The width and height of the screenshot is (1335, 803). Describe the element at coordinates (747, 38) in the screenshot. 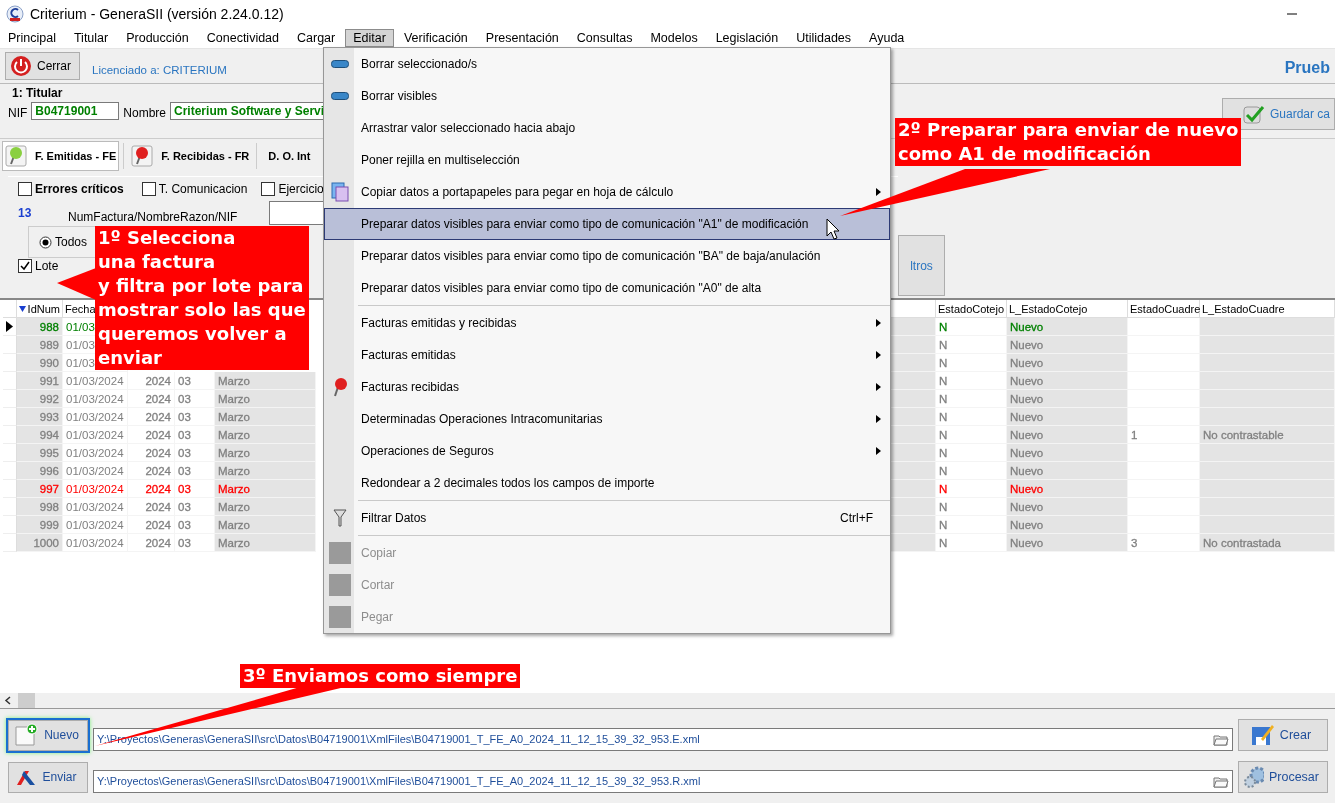

I see `menu-item: Legislación` at that location.